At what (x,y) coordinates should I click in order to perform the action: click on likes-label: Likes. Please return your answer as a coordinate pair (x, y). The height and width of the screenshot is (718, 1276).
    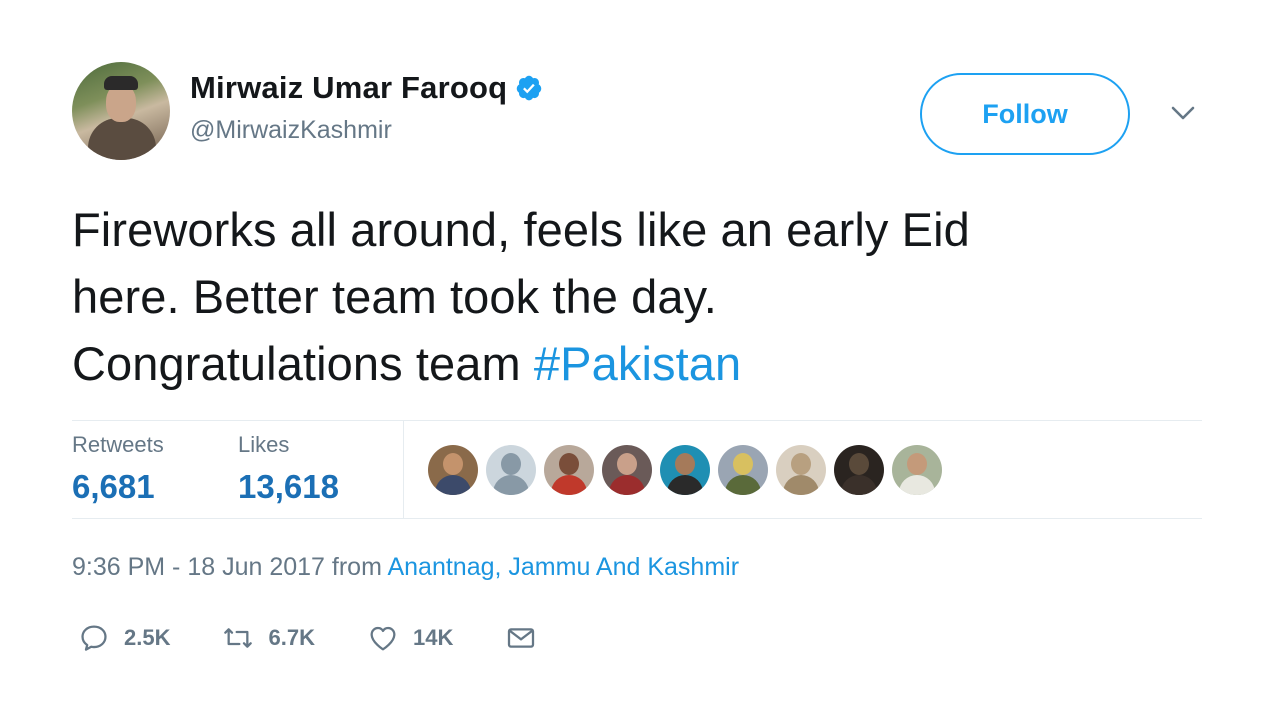
    Looking at the image, I should click on (264, 444).